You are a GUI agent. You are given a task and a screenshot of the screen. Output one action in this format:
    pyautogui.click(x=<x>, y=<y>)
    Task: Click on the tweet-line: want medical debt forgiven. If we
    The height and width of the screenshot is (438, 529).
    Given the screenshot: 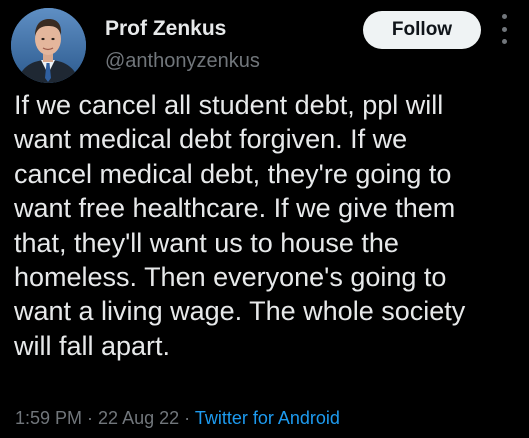 What is the action you would take?
    pyautogui.click(x=211, y=139)
    